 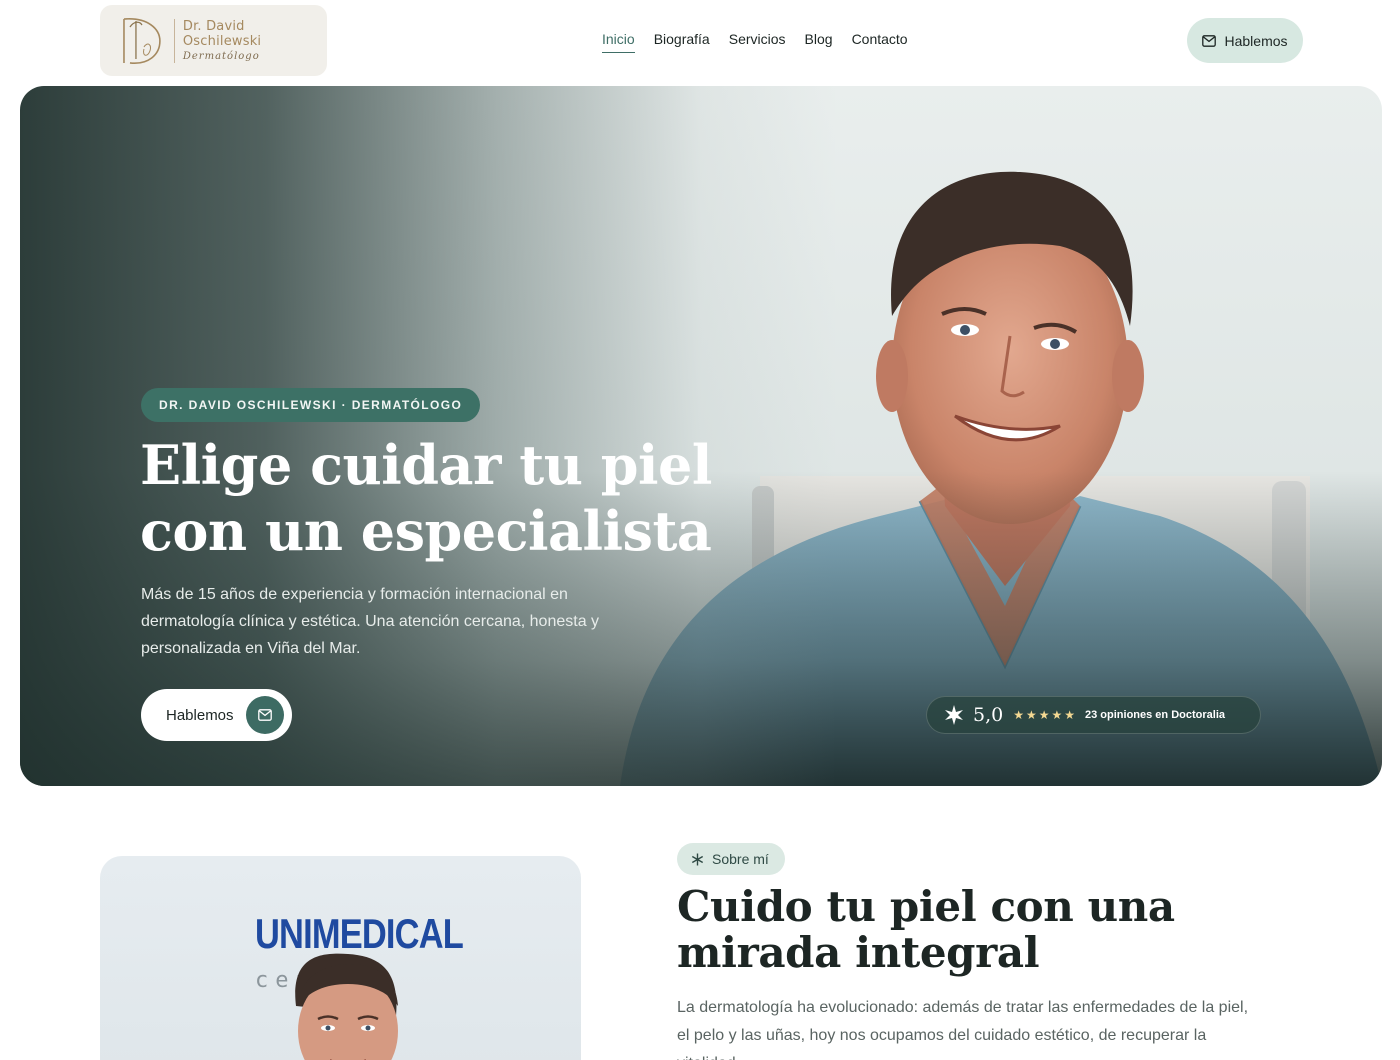 What do you see at coordinates (1045, 715) in the screenshot?
I see `rating-stars: ★★★★★` at bounding box center [1045, 715].